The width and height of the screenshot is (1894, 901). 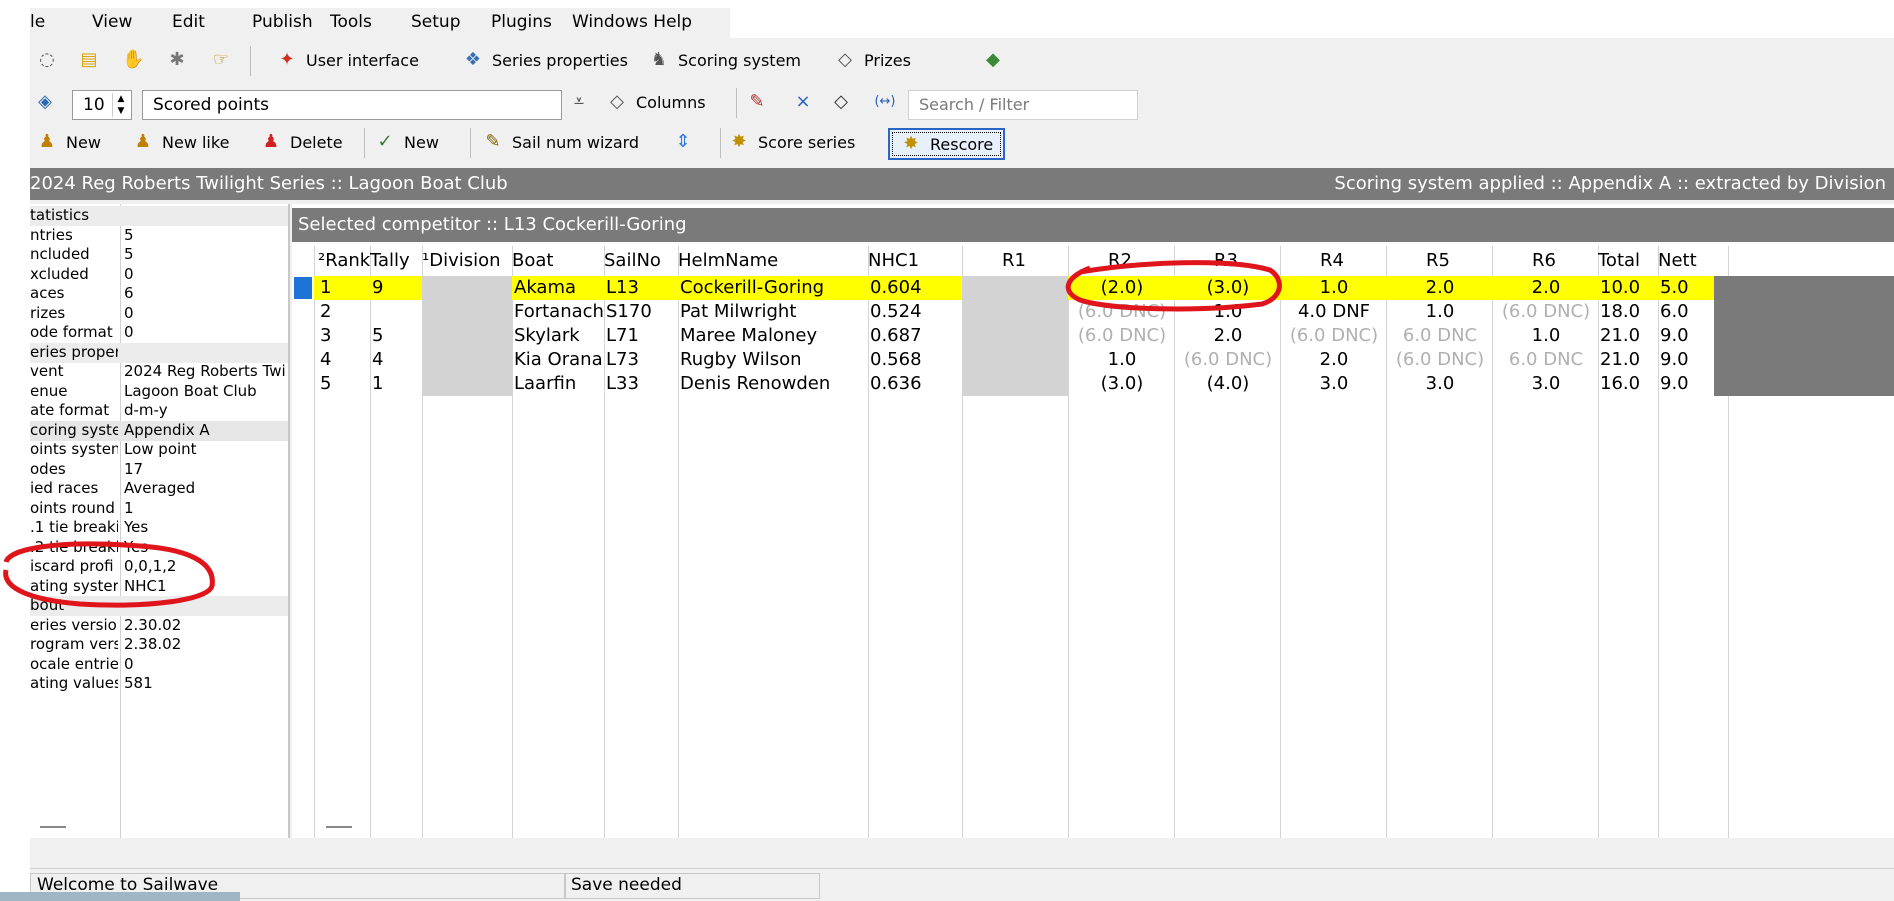 What do you see at coordinates (159, 314) in the screenshot?
I see `property-row: rizes 0` at bounding box center [159, 314].